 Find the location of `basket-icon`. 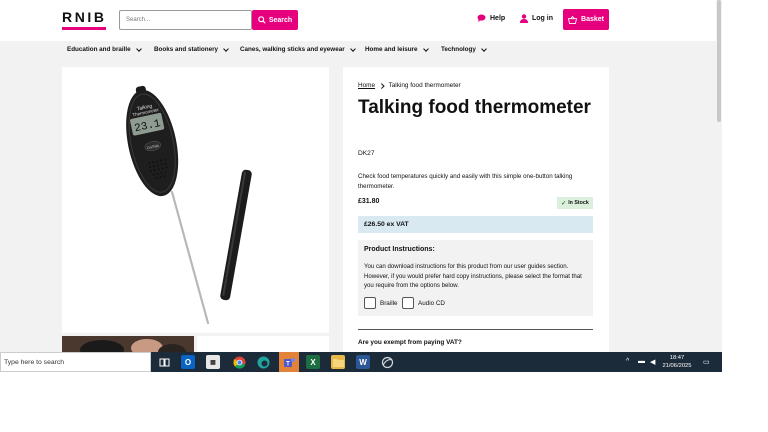

basket-icon is located at coordinates (573, 19).